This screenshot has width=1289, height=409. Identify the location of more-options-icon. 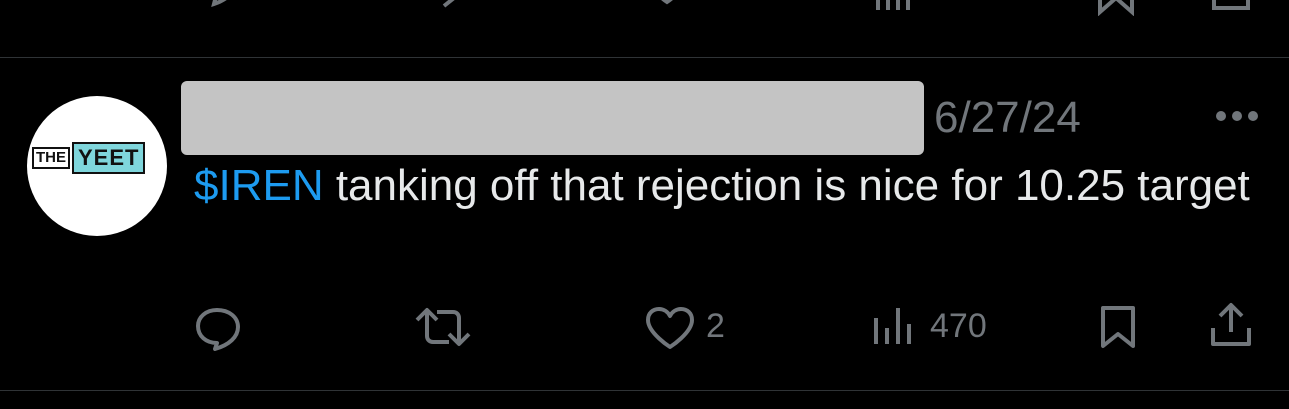
(1237, 116).